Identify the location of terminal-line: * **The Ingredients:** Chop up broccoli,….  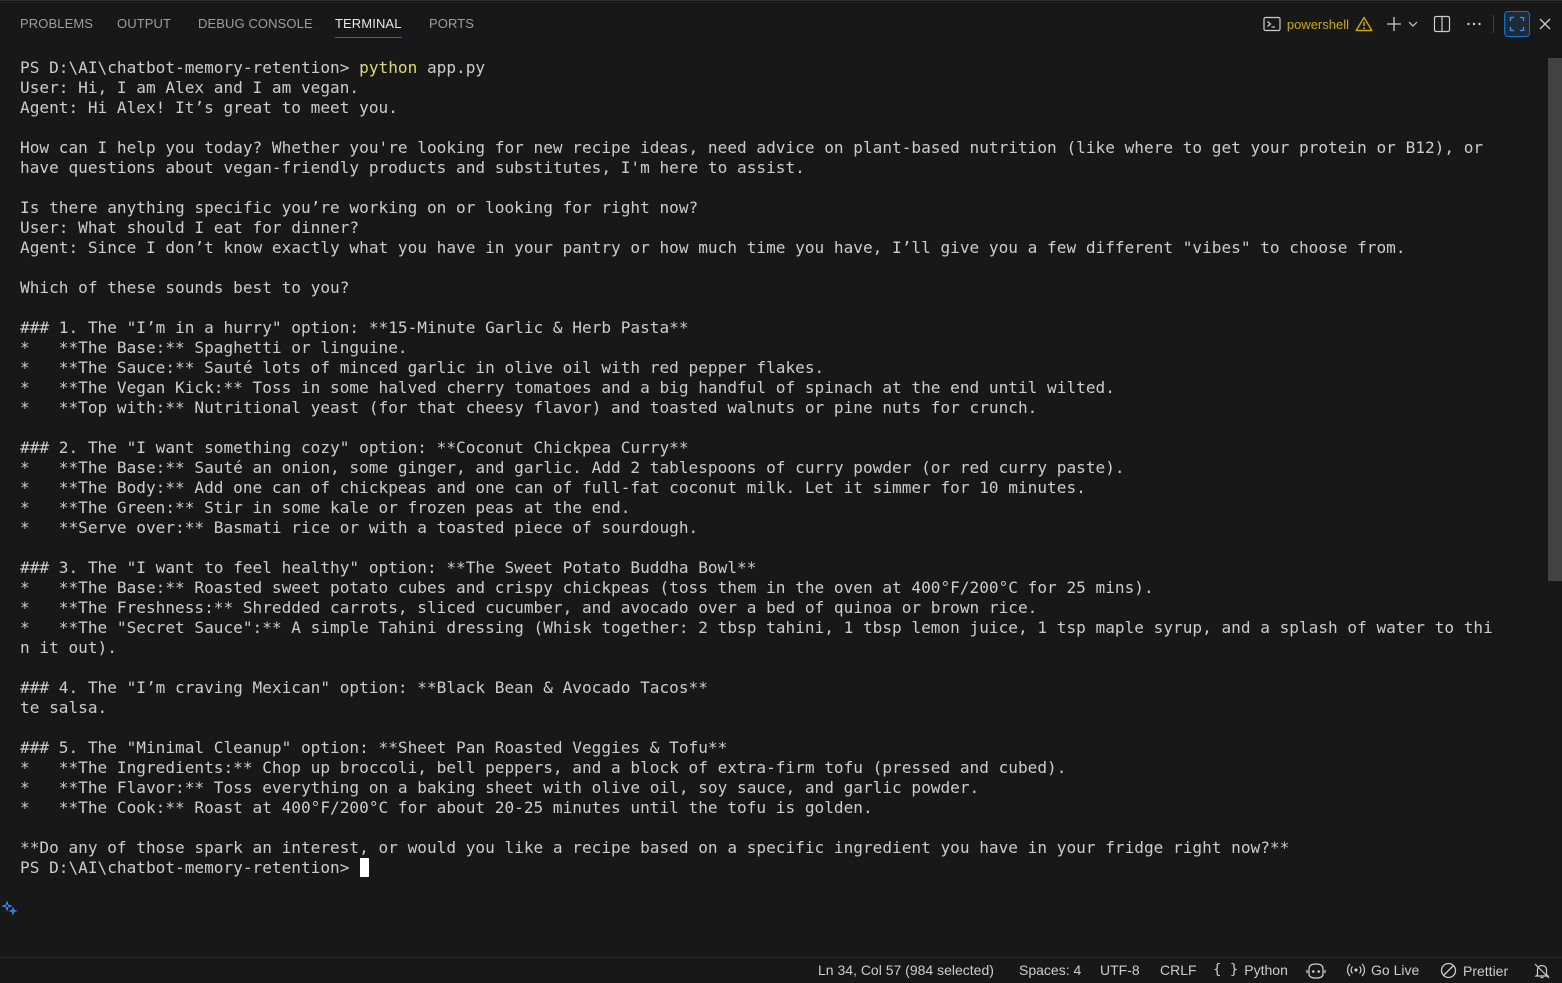
(543, 767).